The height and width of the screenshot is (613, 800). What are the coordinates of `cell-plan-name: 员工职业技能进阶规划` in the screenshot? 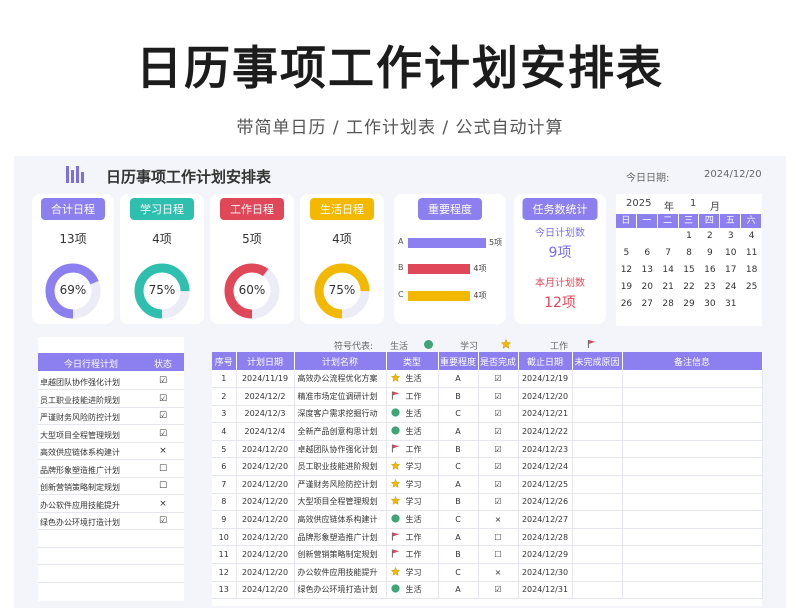 It's located at (340, 467).